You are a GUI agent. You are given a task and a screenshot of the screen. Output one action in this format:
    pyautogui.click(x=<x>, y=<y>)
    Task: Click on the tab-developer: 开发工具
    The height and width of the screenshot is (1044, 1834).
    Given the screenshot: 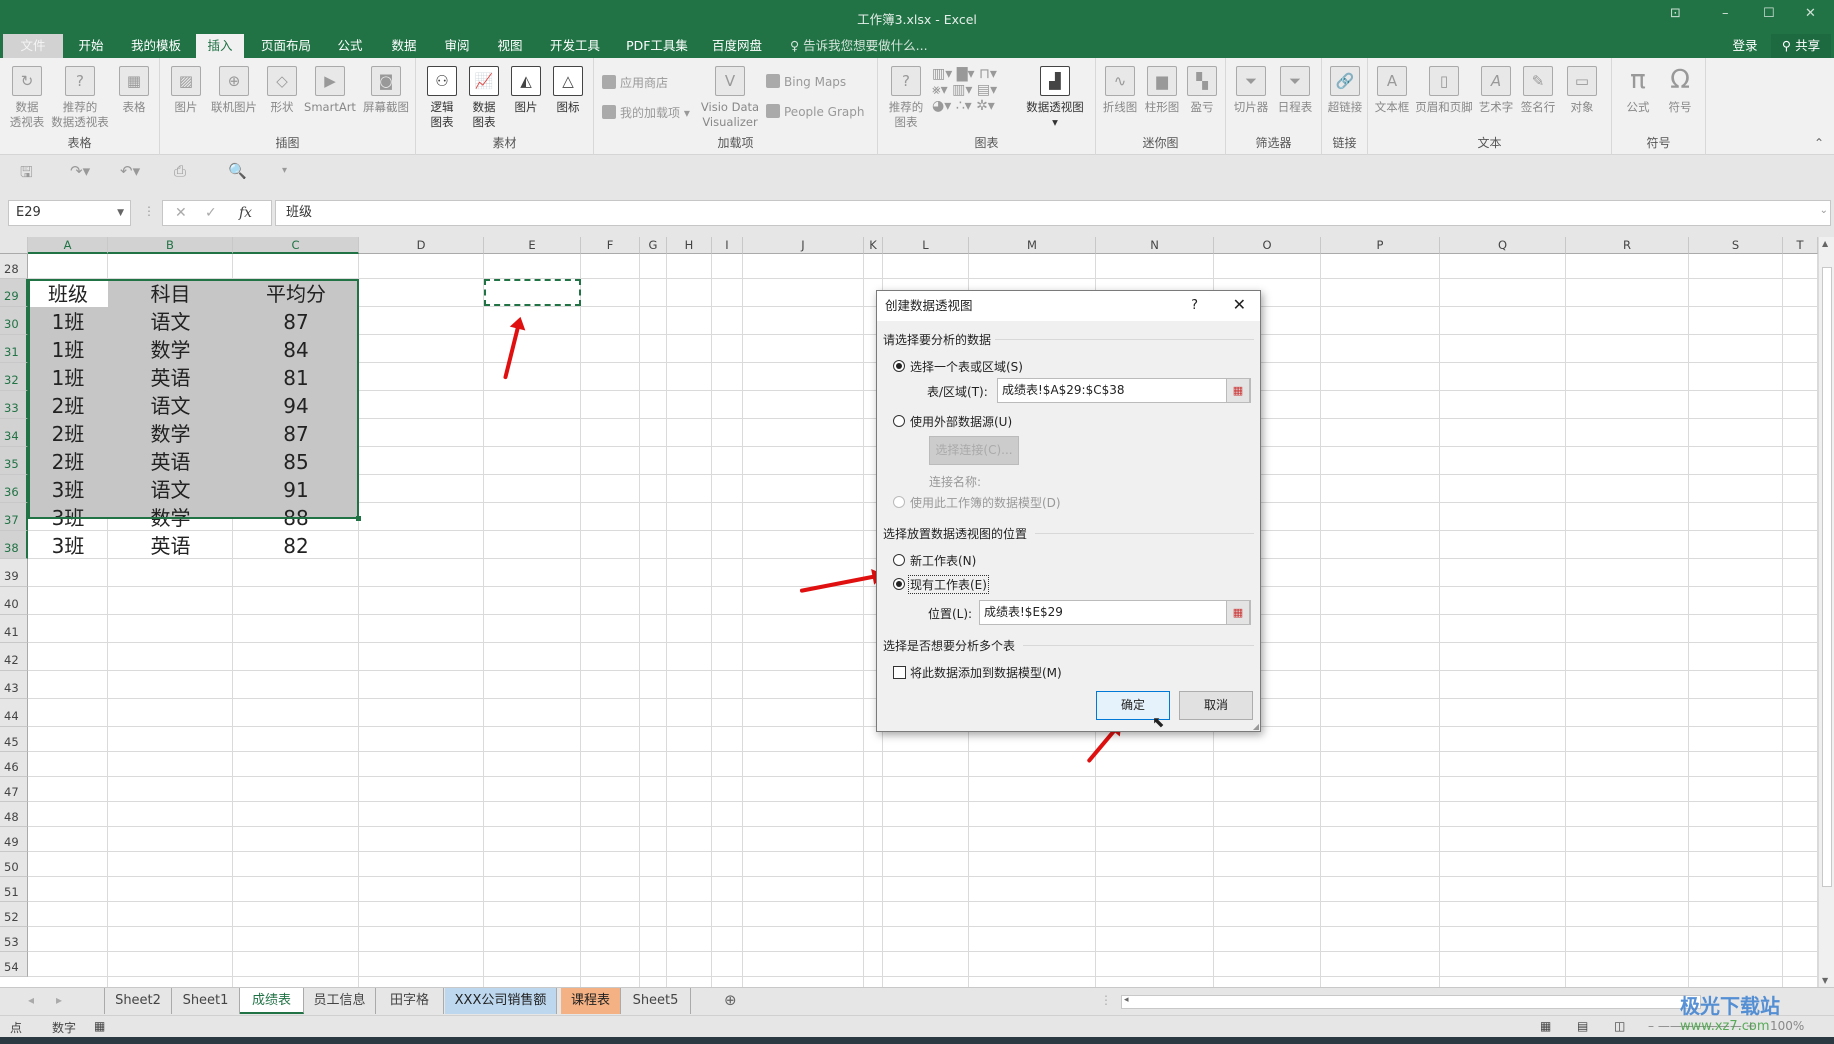 What is the action you would take?
    pyautogui.click(x=575, y=46)
    